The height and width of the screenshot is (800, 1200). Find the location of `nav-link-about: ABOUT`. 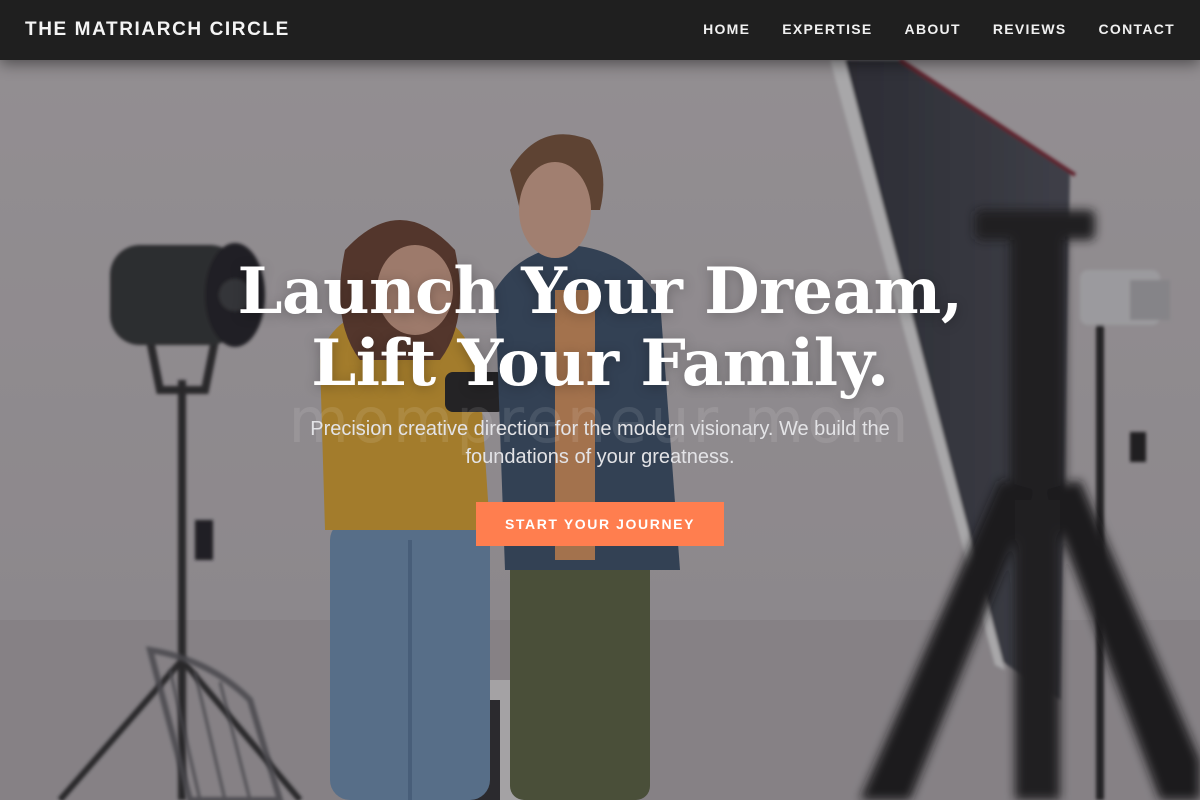

nav-link-about: ABOUT is located at coordinates (933, 29).